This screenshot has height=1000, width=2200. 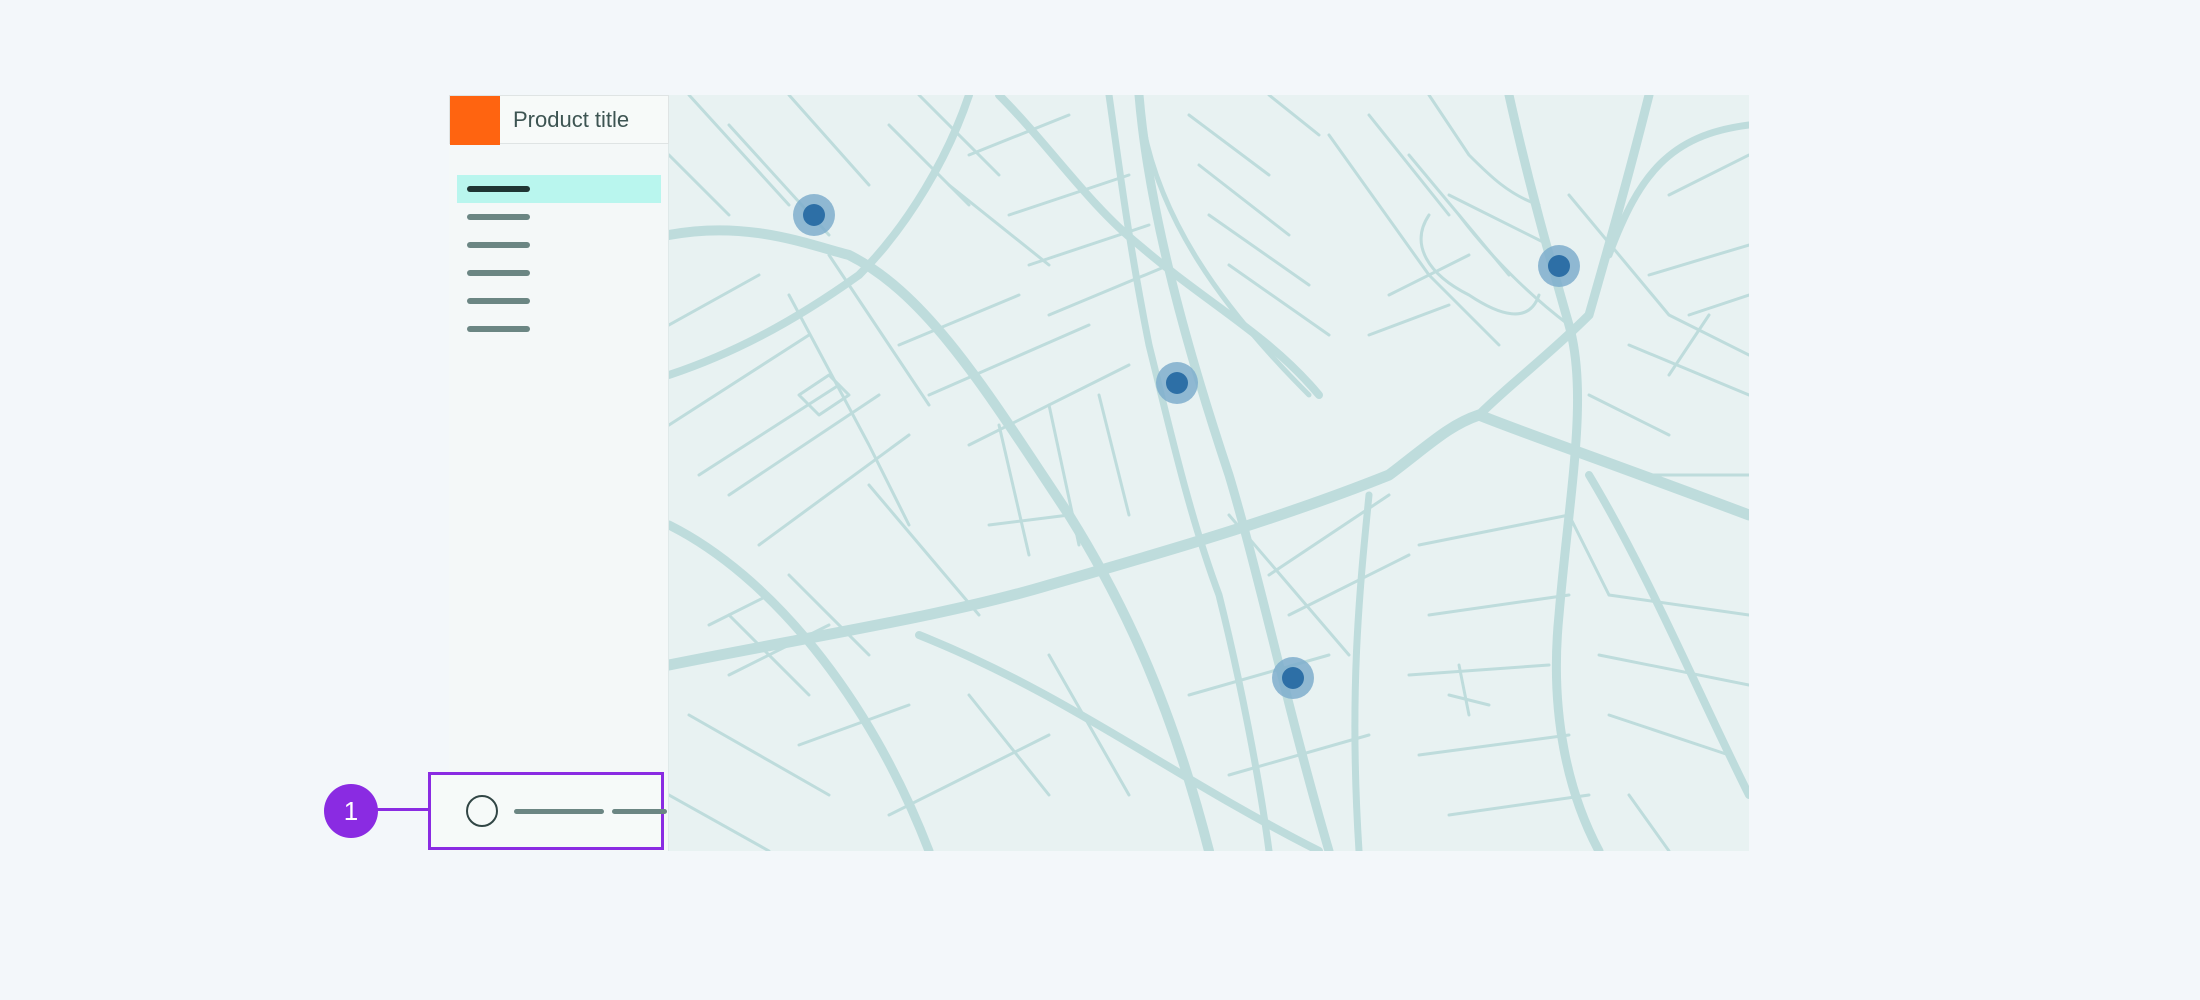 I want to click on user-avatar-icon, so click(x=482, y=811).